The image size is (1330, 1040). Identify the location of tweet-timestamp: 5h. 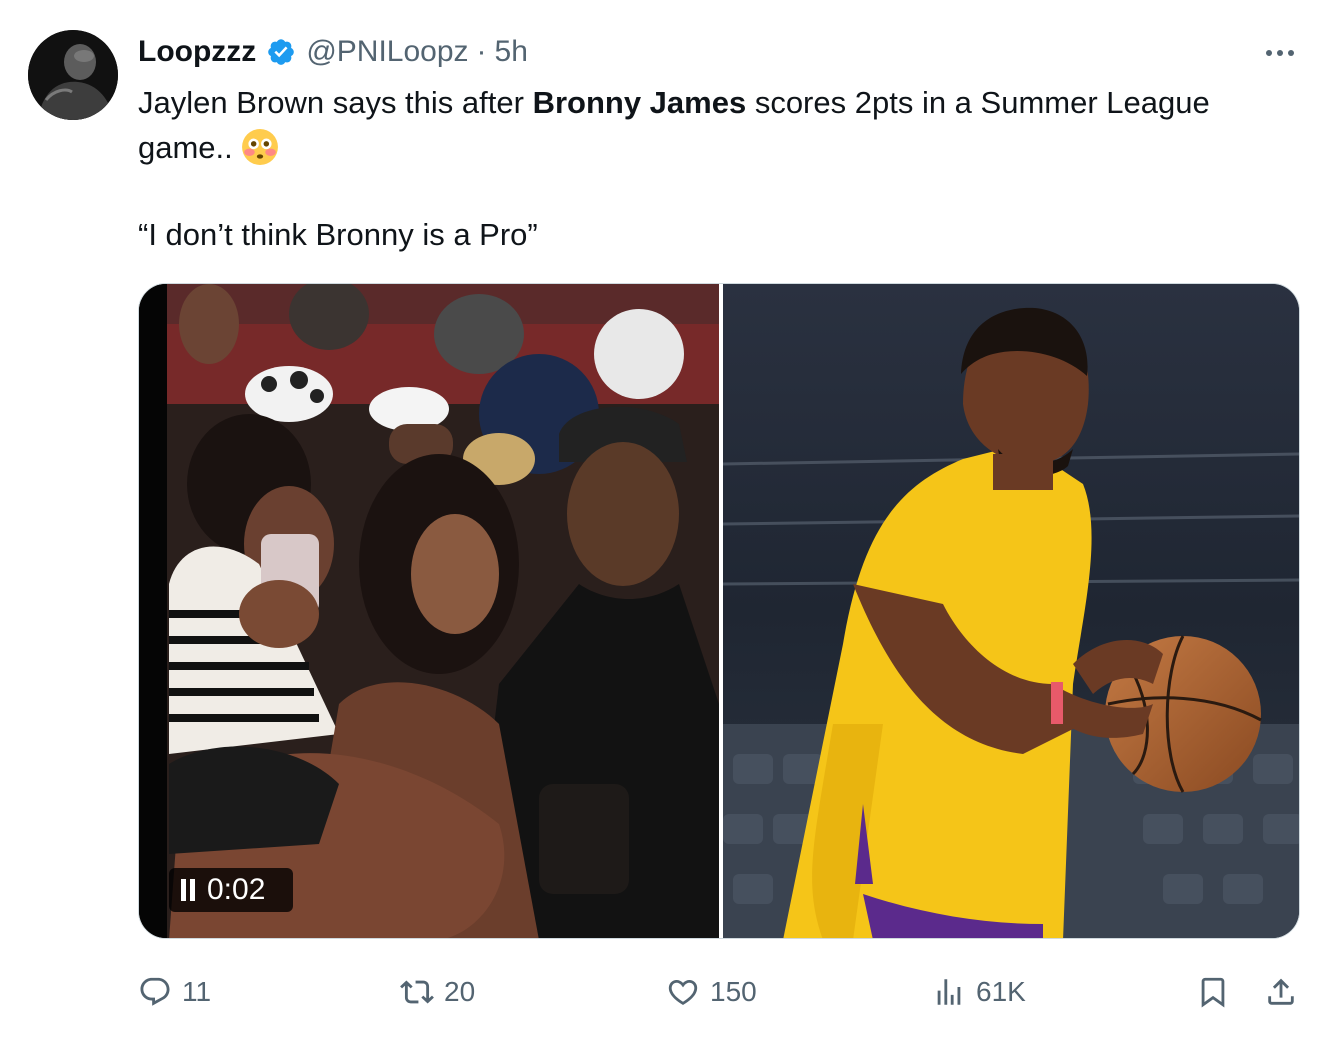
(511, 52).